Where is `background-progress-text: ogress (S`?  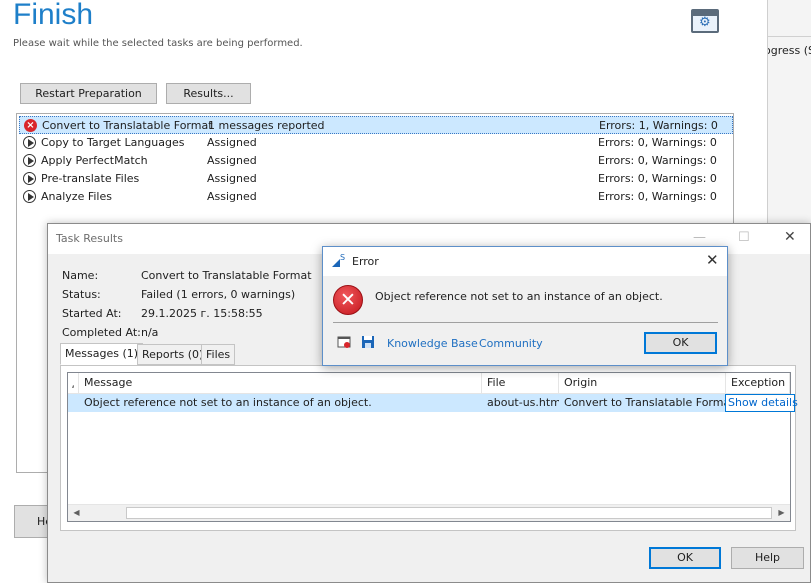
background-progress-text: ogress (S is located at coordinates (789, 50).